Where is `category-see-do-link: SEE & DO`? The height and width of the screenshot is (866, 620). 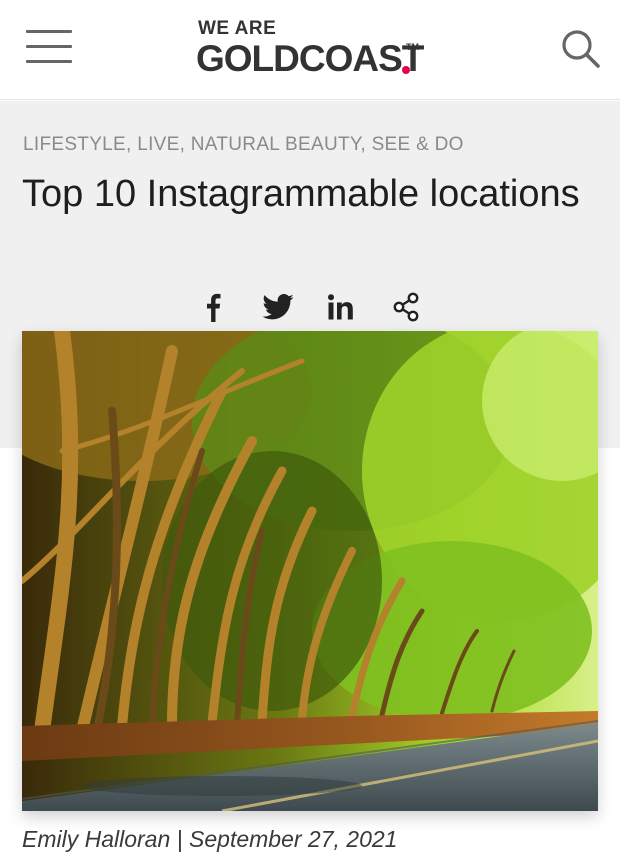
category-see-do-link: SEE & DO is located at coordinates (418, 144).